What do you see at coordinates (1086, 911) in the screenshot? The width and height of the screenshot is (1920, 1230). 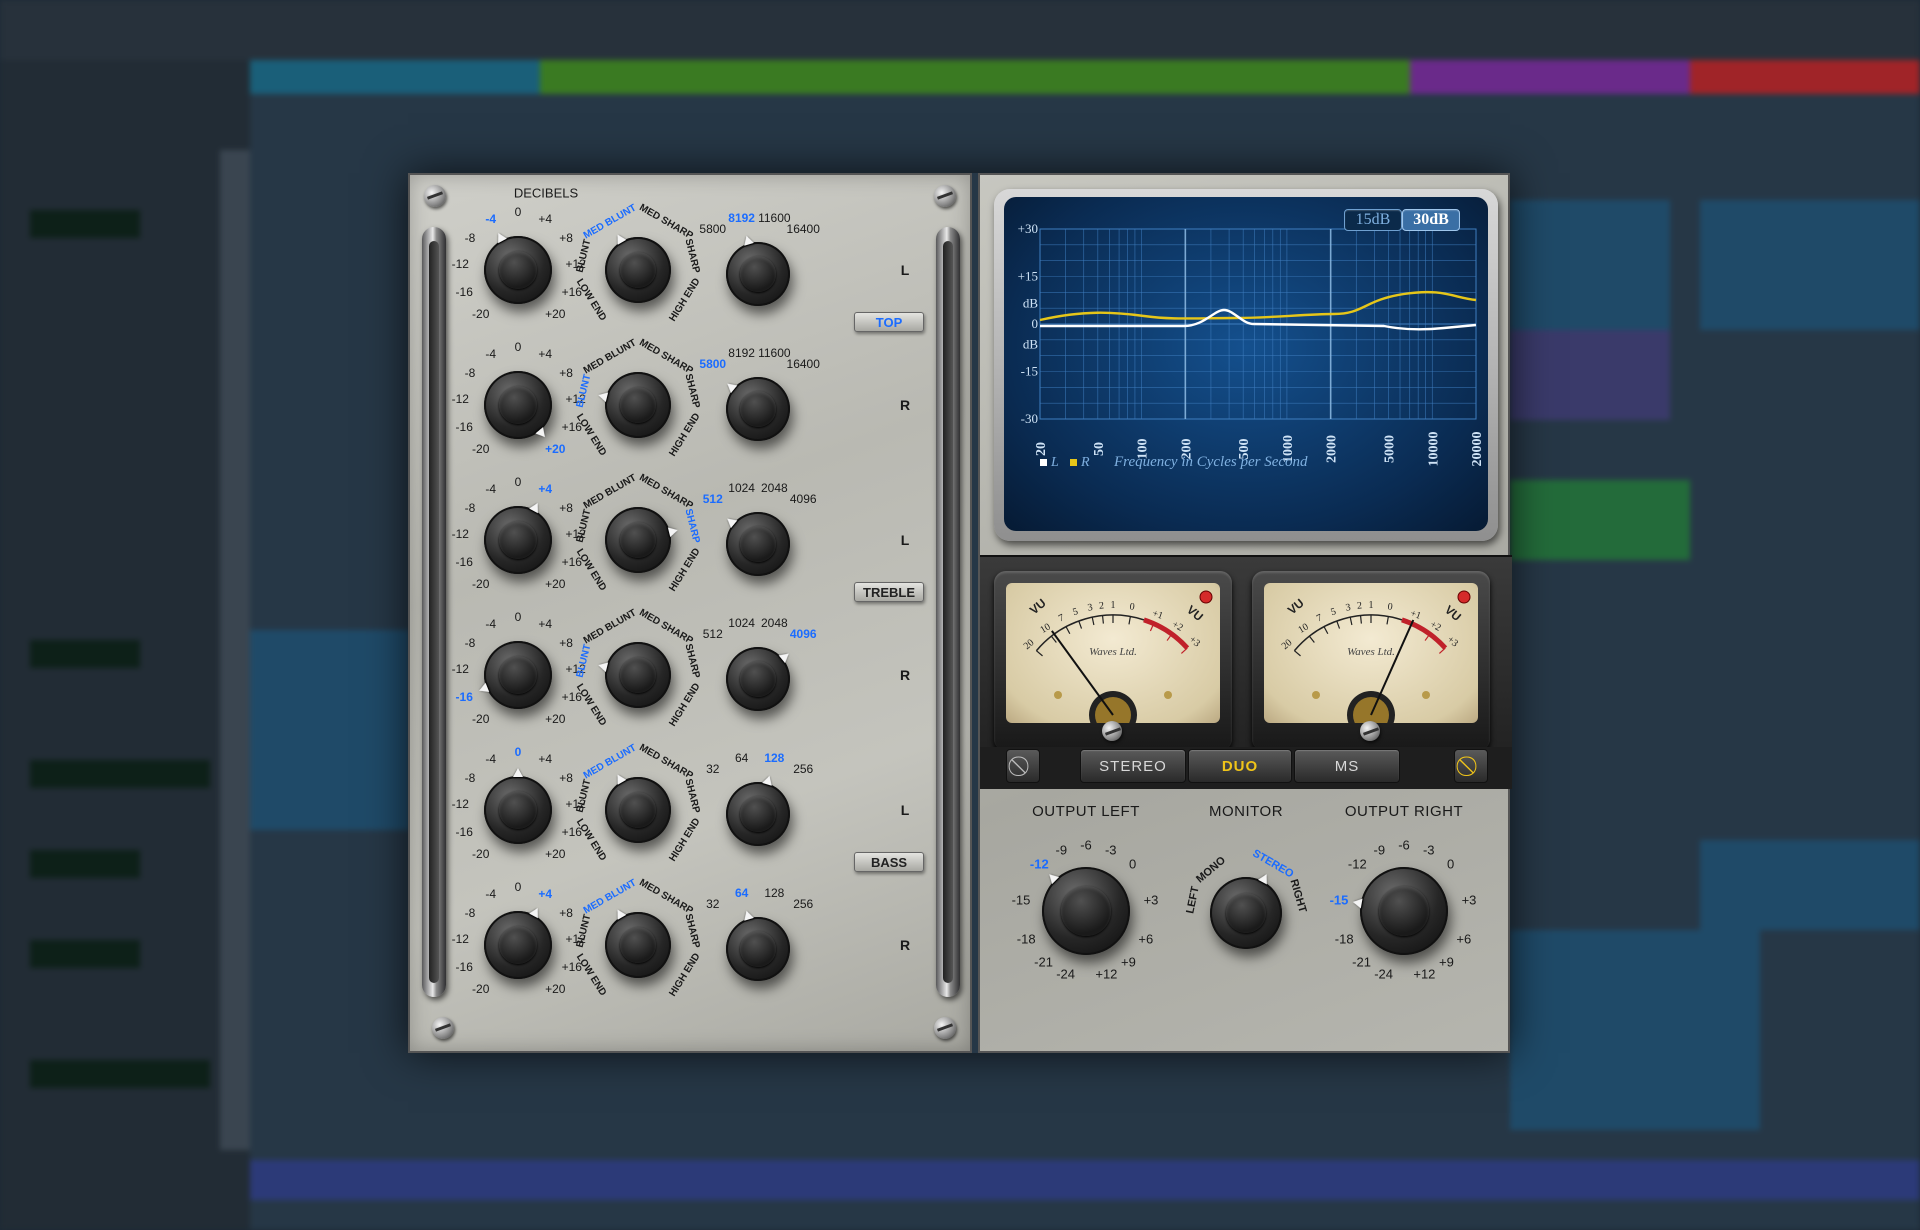 I see `left-output-knob` at bounding box center [1086, 911].